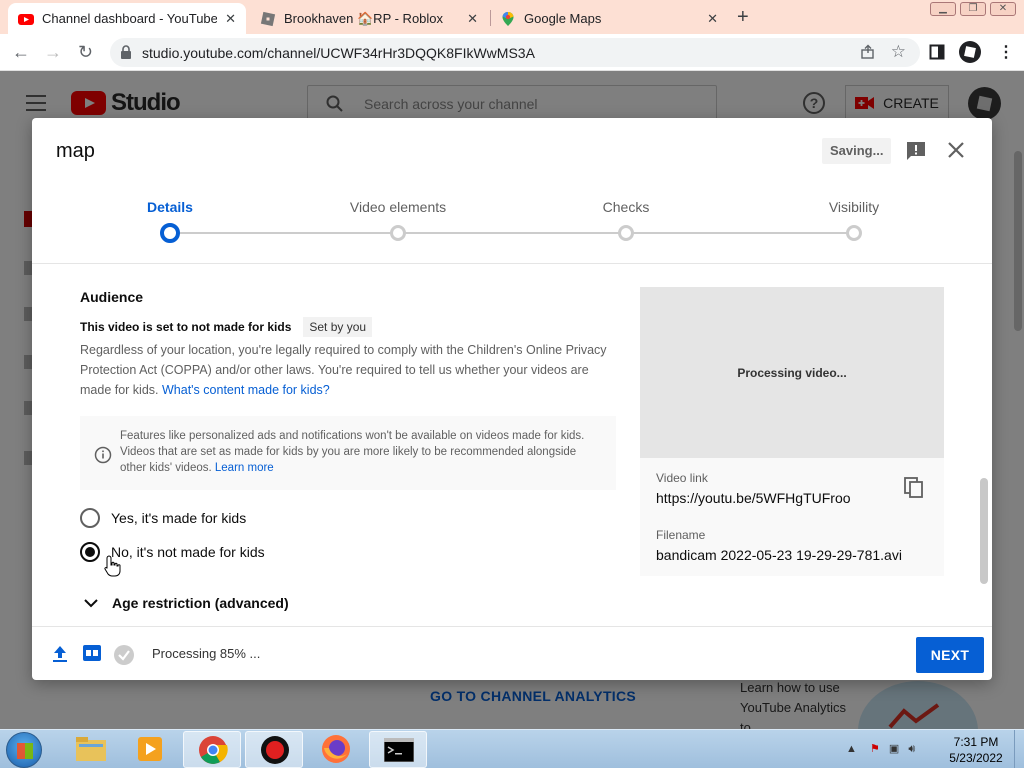  Describe the element at coordinates (103, 455) in the screenshot. I see `info-icon` at that location.